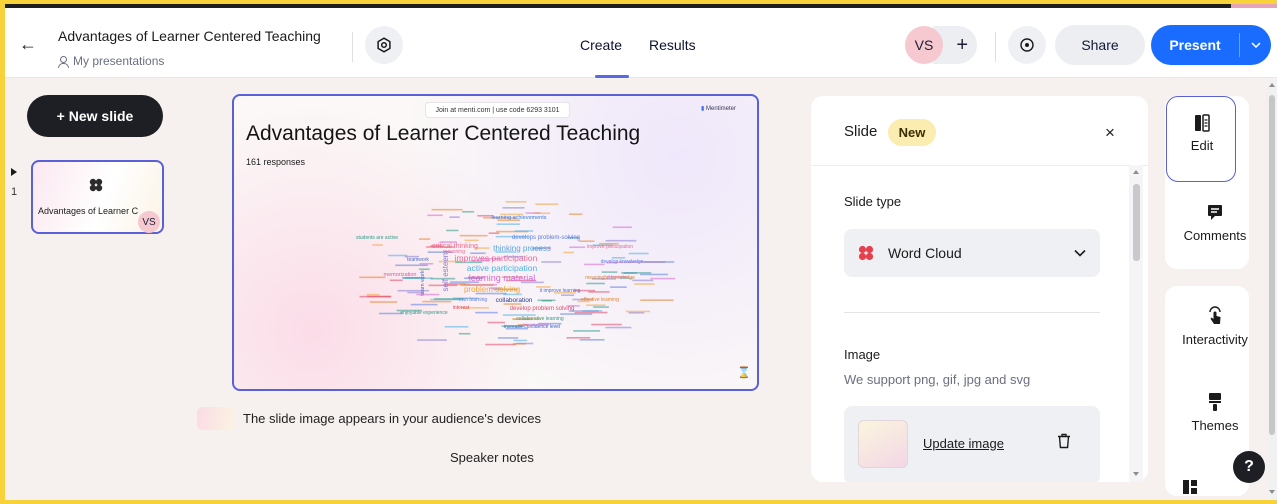  I want to click on word-cloud-word: effective learning, so click(600, 300).